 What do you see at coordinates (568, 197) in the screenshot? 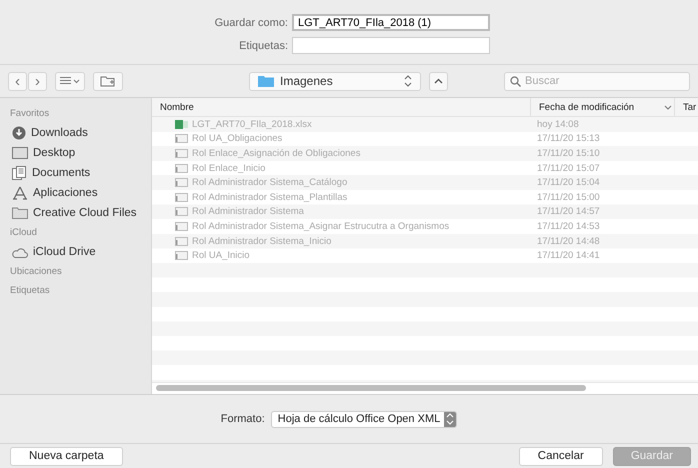
I see `file-date: 17/11/20 15:00` at bounding box center [568, 197].